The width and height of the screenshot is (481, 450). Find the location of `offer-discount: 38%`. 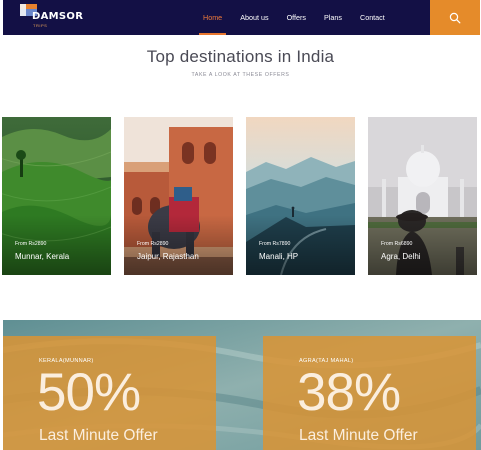

offer-discount: 38% is located at coordinates (349, 392).